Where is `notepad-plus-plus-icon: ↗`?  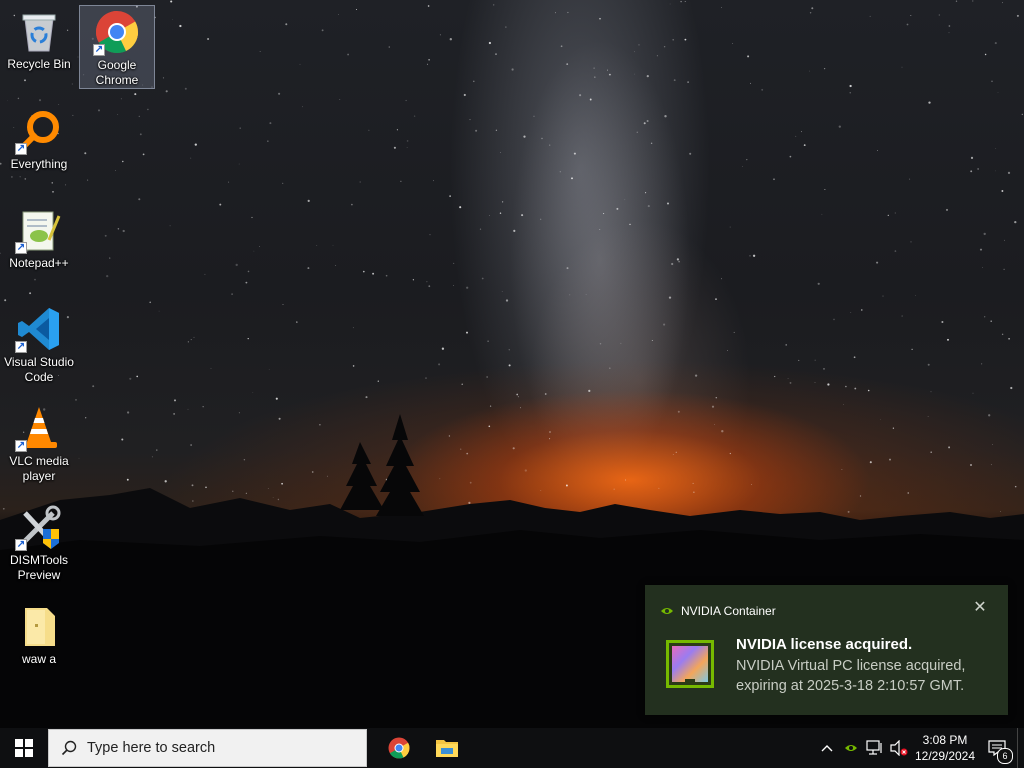 notepad-plus-plus-icon: ↗ is located at coordinates (39, 230).